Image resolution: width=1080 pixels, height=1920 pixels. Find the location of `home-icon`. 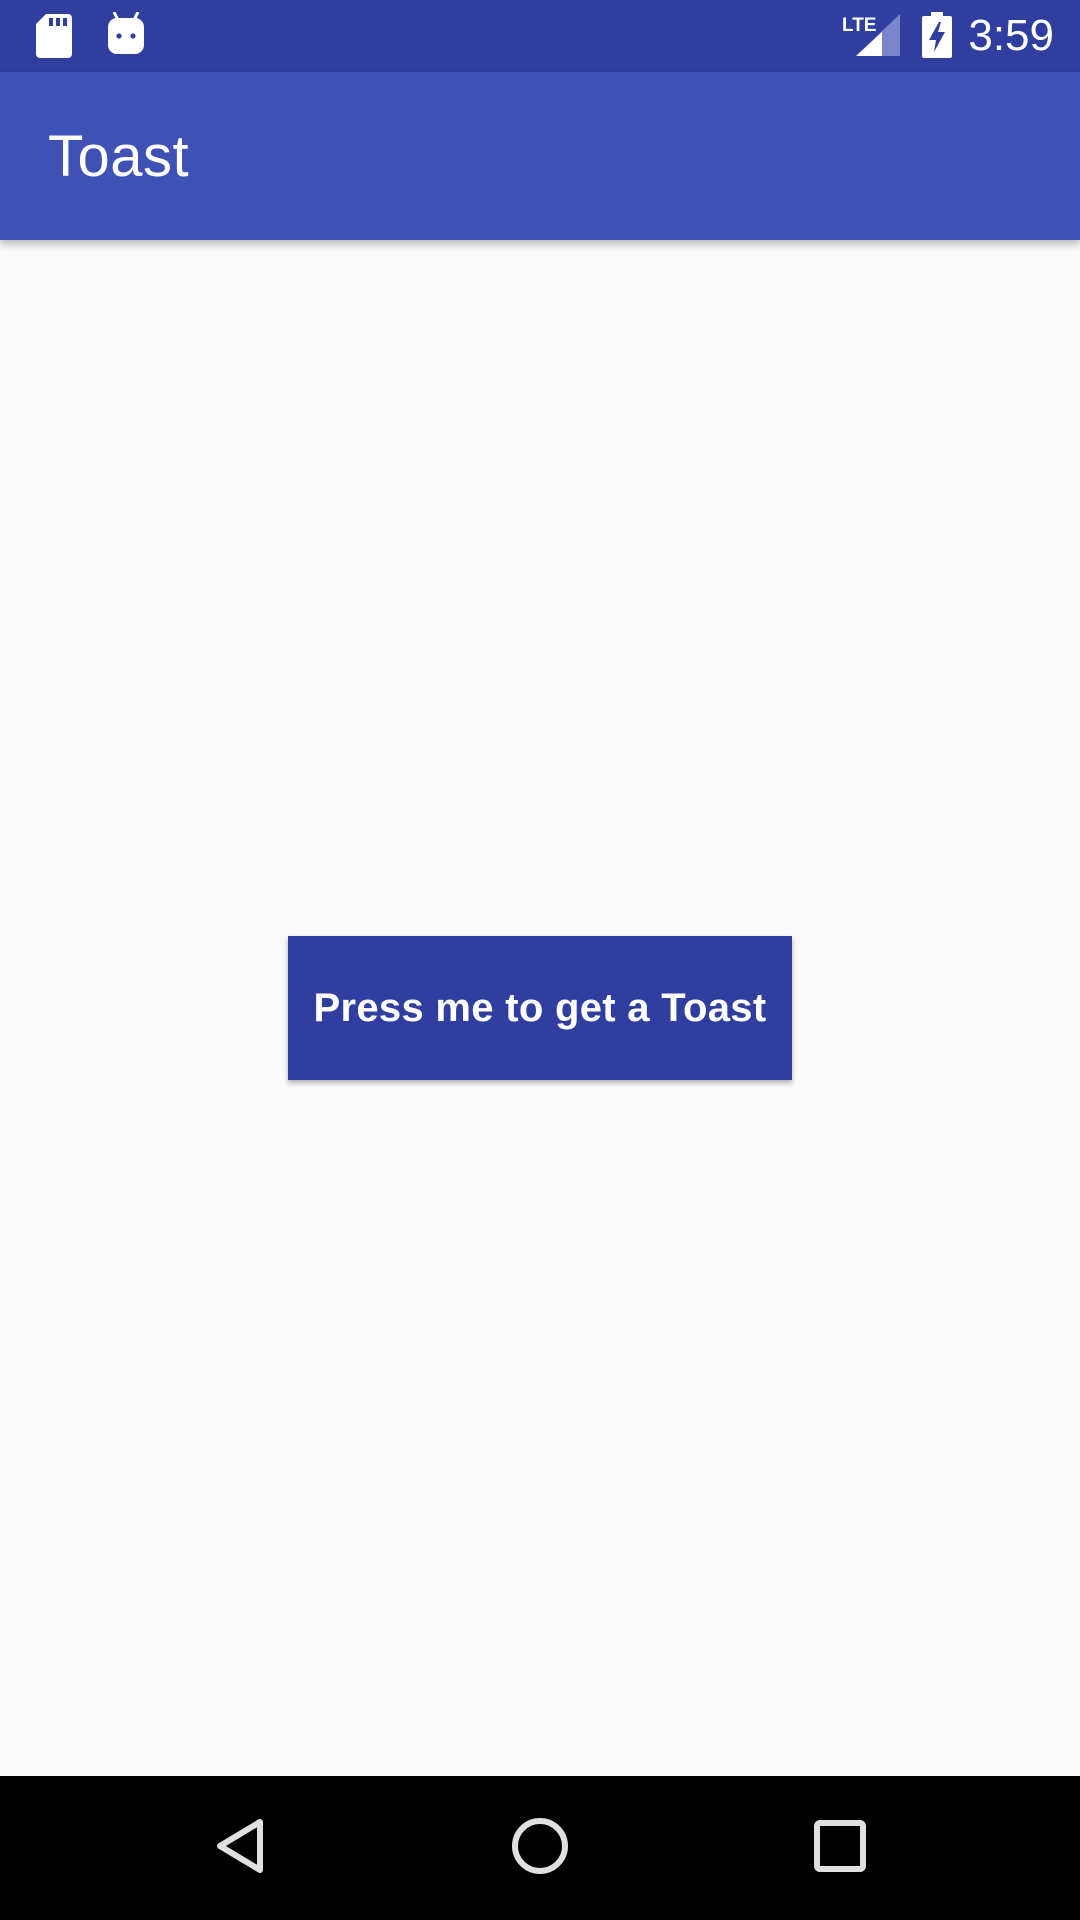

home-icon is located at coordinates (540, 1848).